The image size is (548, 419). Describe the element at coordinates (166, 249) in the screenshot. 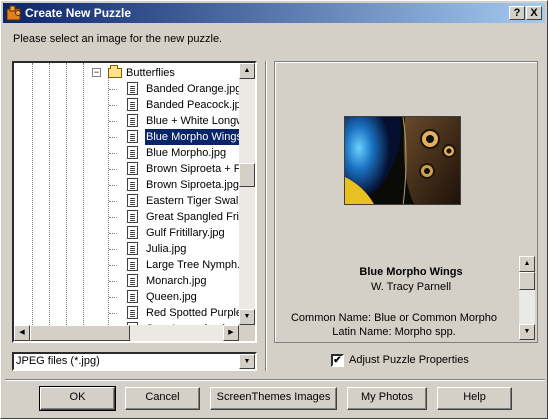

I see `file-label: Julia.jpg` at that location.